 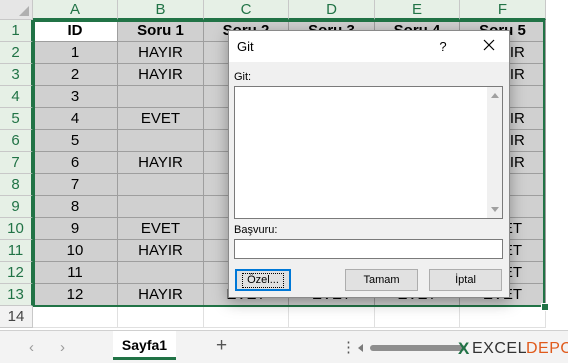 I want to click on table-header-cell: ID, so click(x=75, y=31).